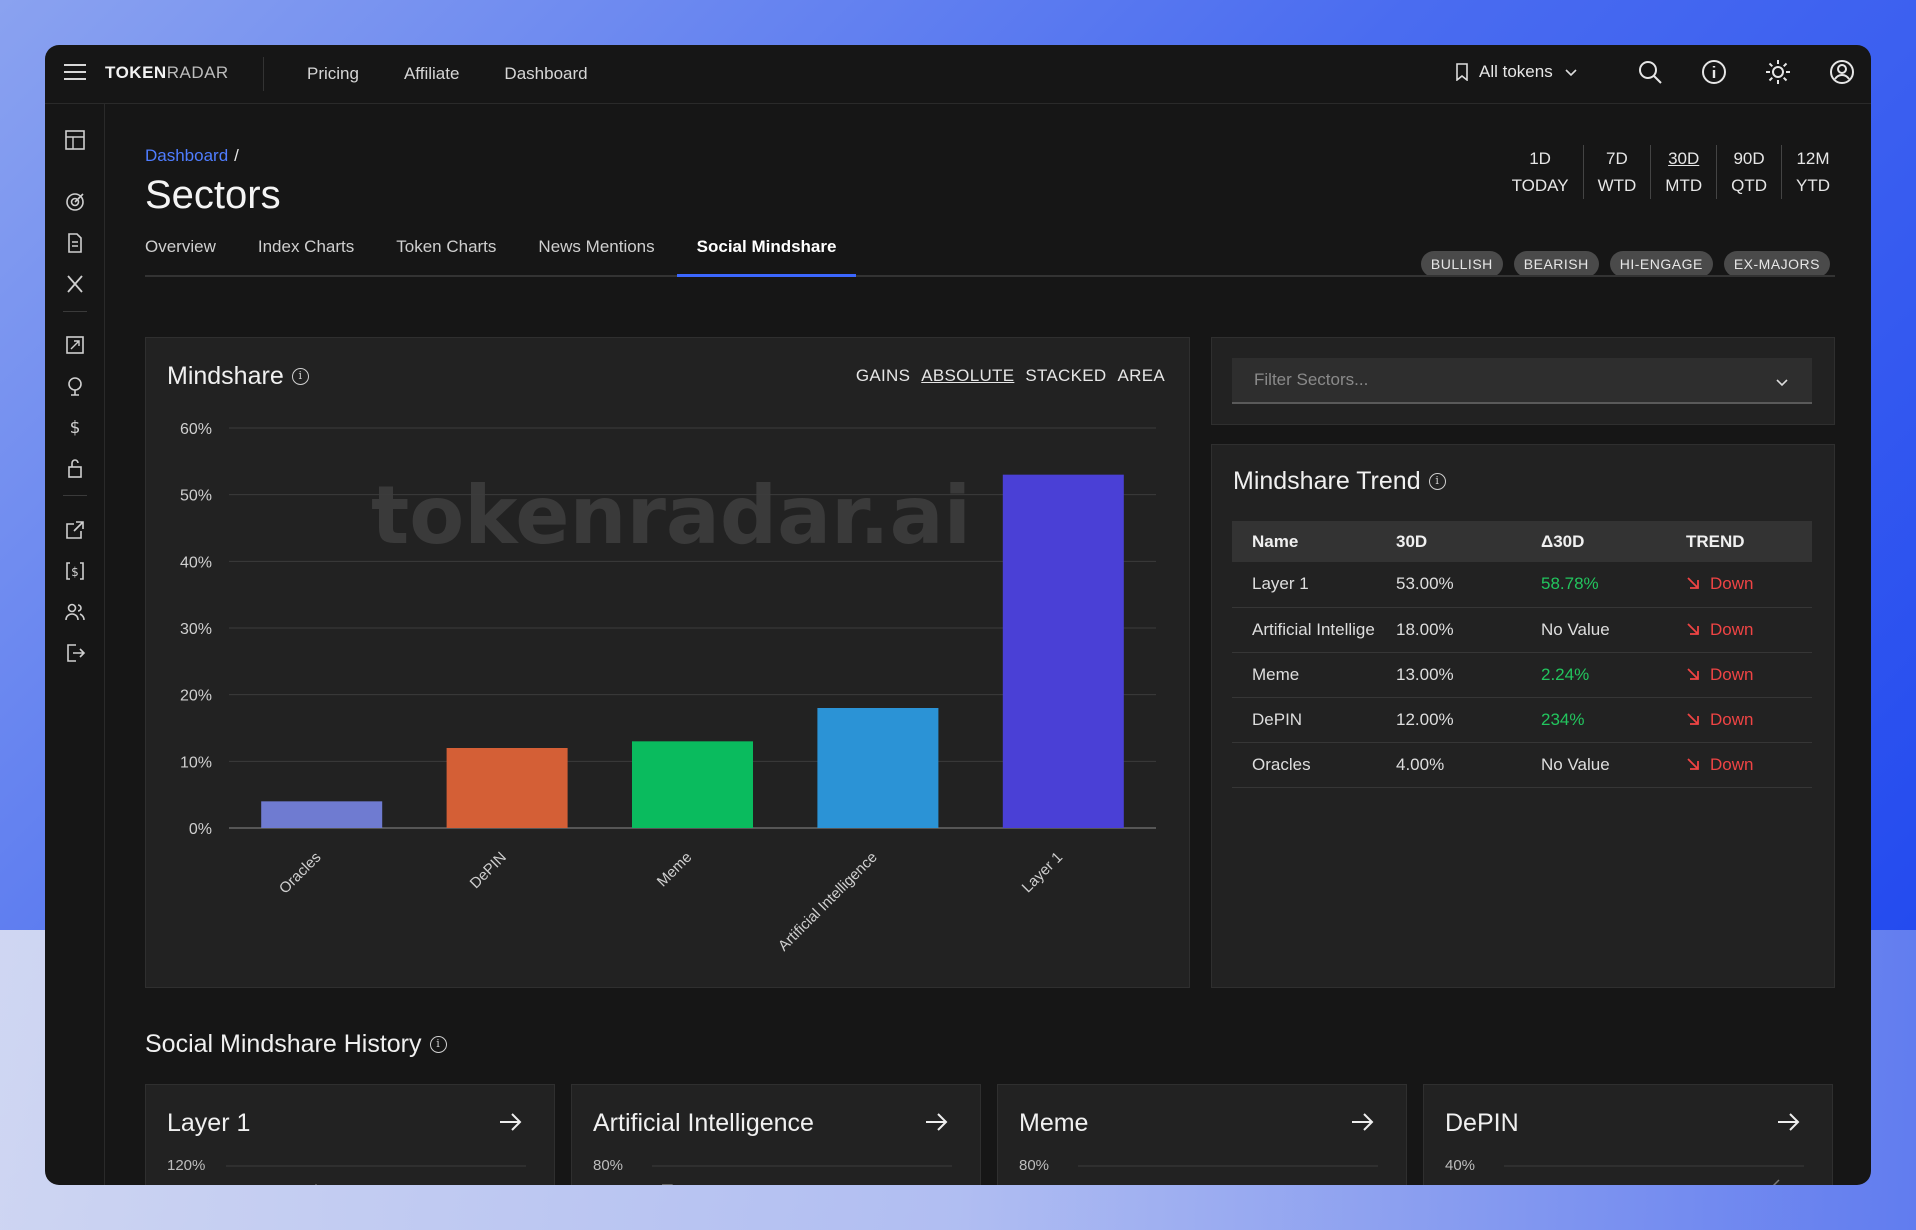 This screenshot has height=1230, width=1916. What do you see at coordinates (1448, 720) in the screenshot?
I see `row-30d: 12.00%` at bounding box center [1448, 720].